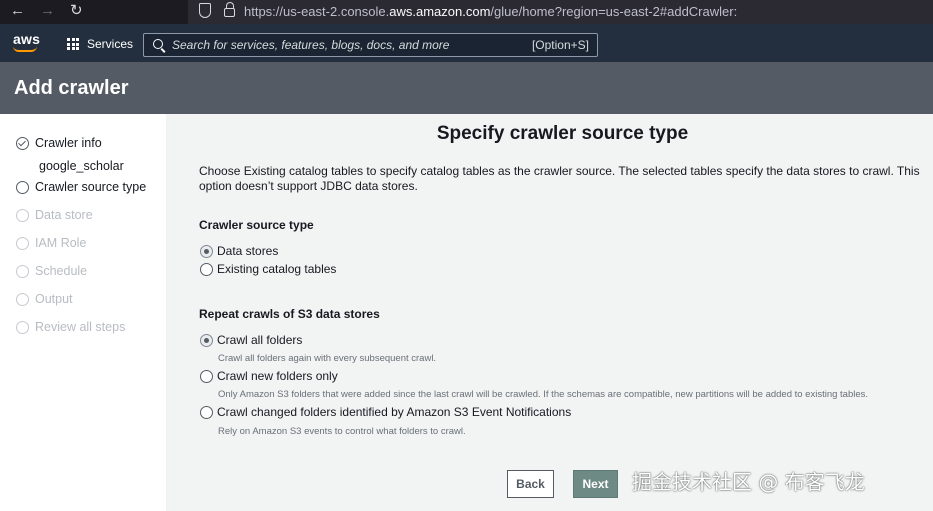 The image size is (933, 511). What do you see at coordinates (158, 44) in the screenshot?
I see `search-icon` at bounding box center [158, 44].